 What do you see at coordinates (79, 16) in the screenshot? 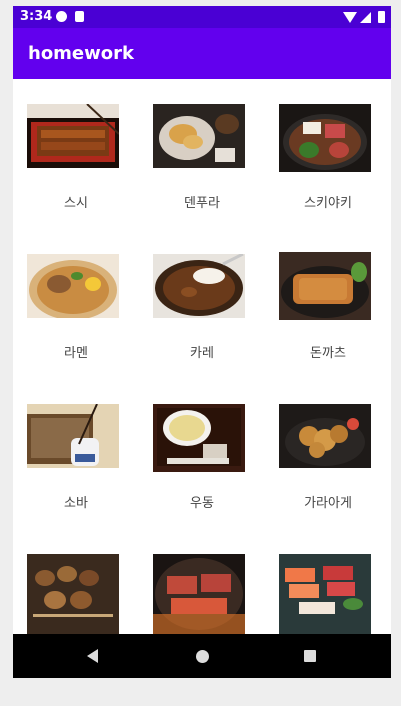
I see `sd-card-icon` at bounding box center [79, 16].